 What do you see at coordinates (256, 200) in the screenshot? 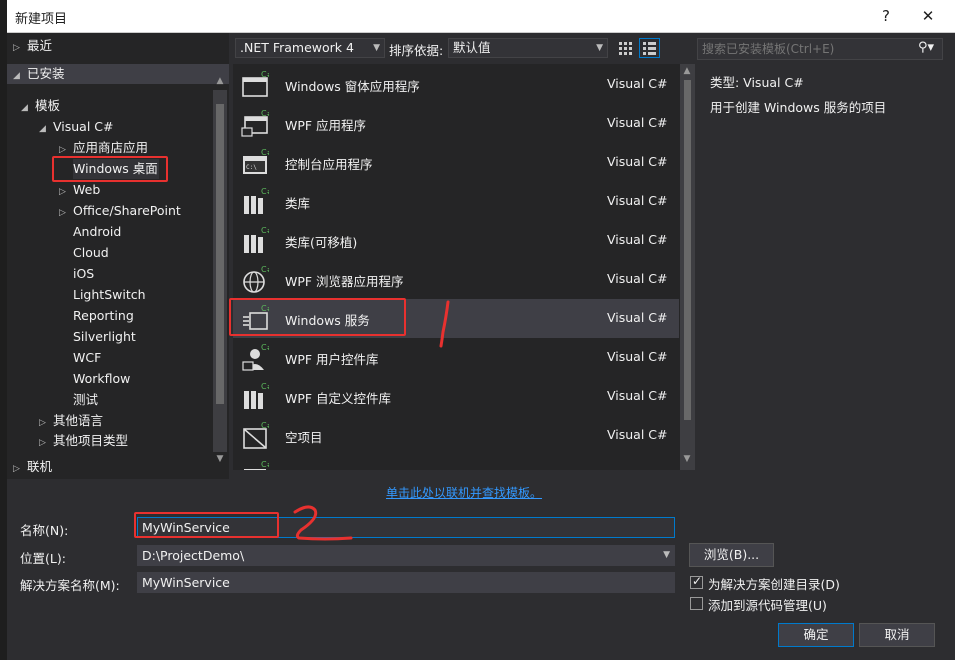
I see `class-library-icon: C#` at bounding box center [256, 200].